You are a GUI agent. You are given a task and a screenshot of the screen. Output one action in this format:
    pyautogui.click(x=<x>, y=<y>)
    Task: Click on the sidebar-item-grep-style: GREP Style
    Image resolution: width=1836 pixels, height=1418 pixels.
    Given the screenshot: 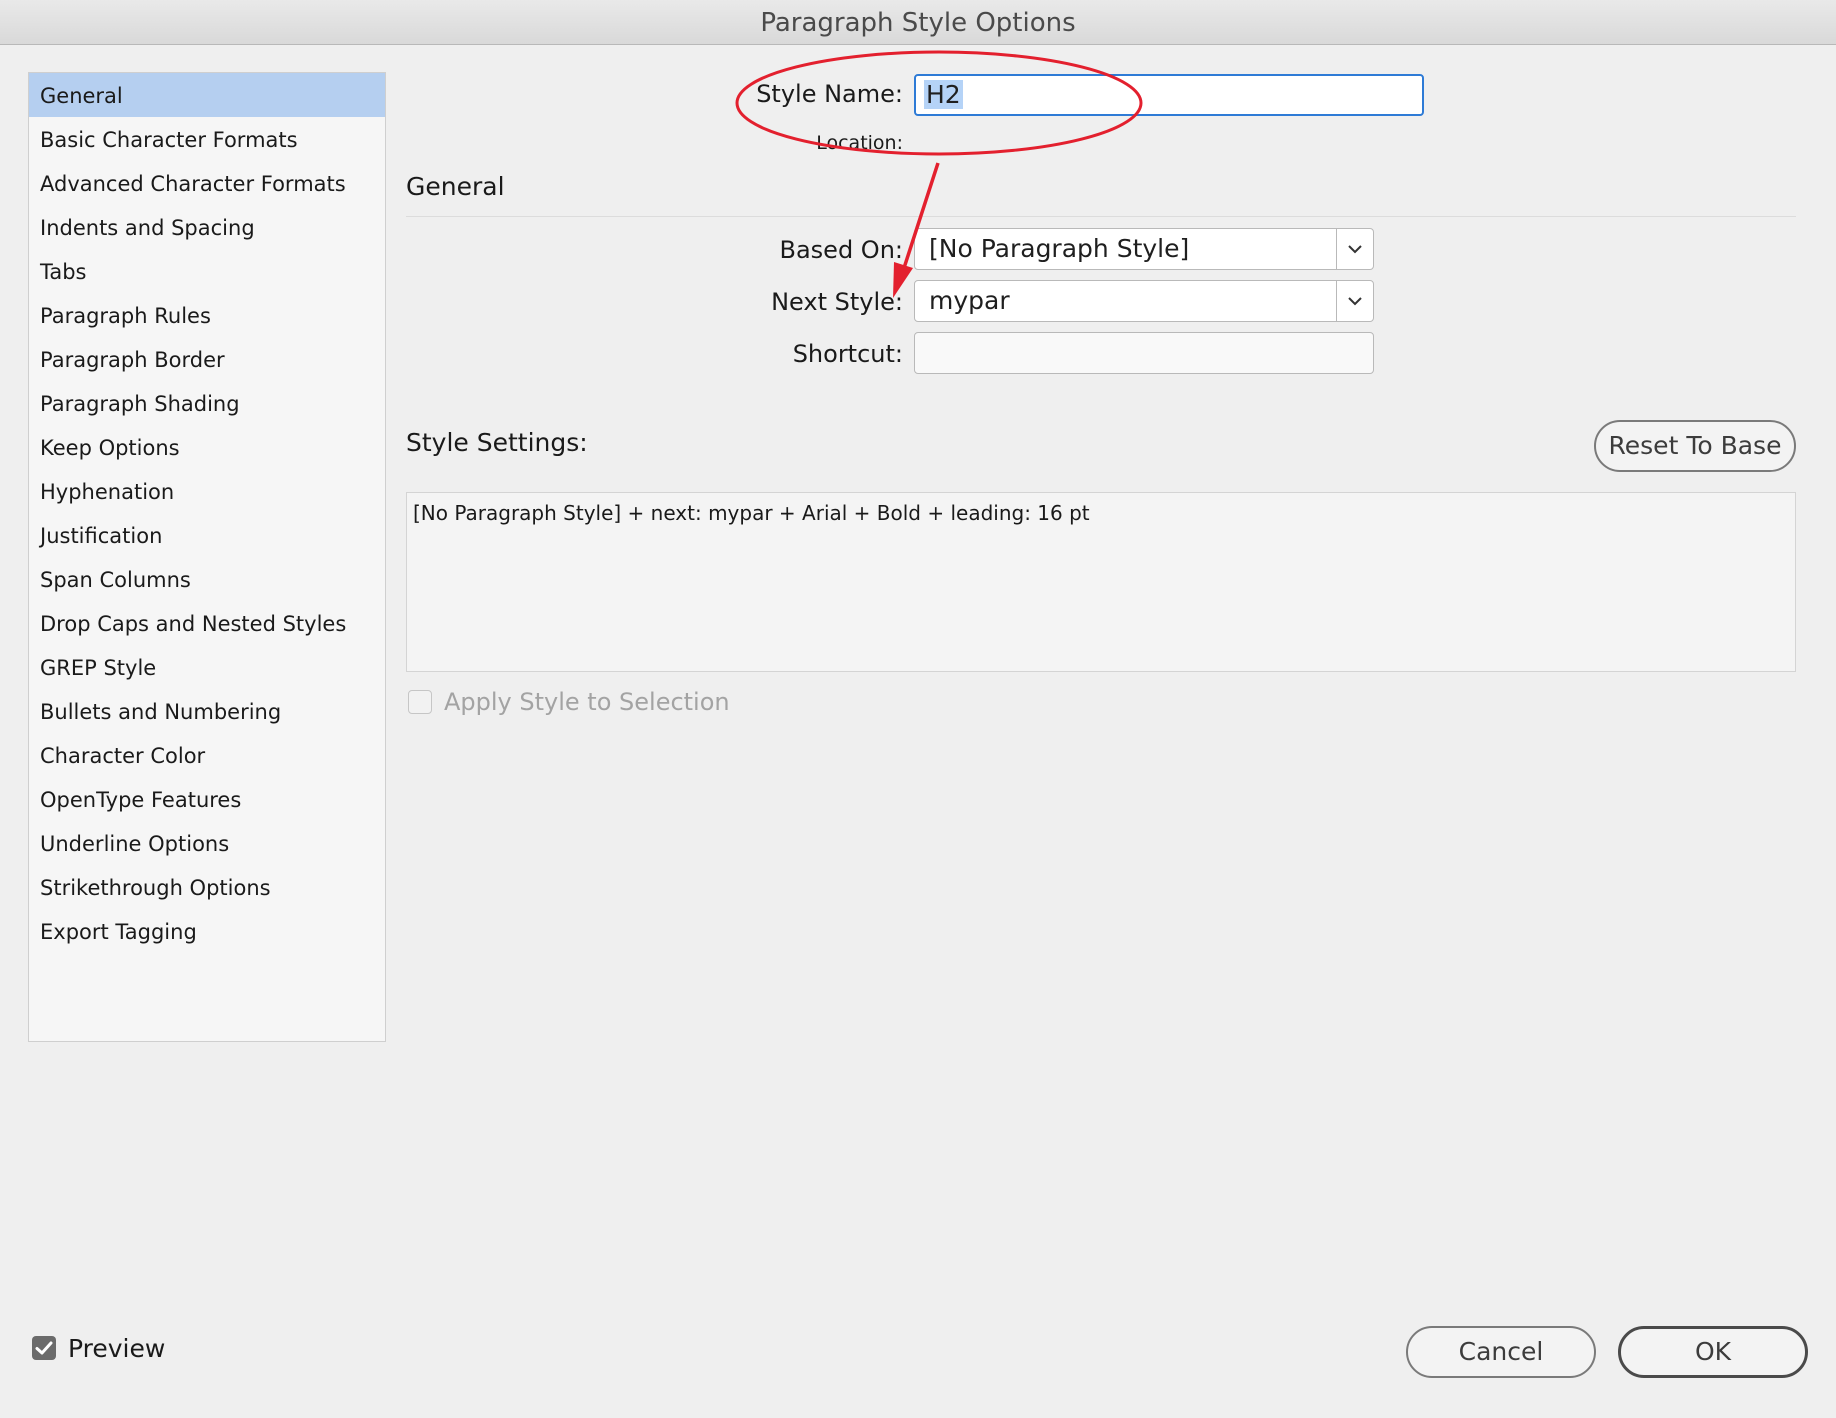 What is the action you would take?
    pyautogui.click(x=207, y=667)
    